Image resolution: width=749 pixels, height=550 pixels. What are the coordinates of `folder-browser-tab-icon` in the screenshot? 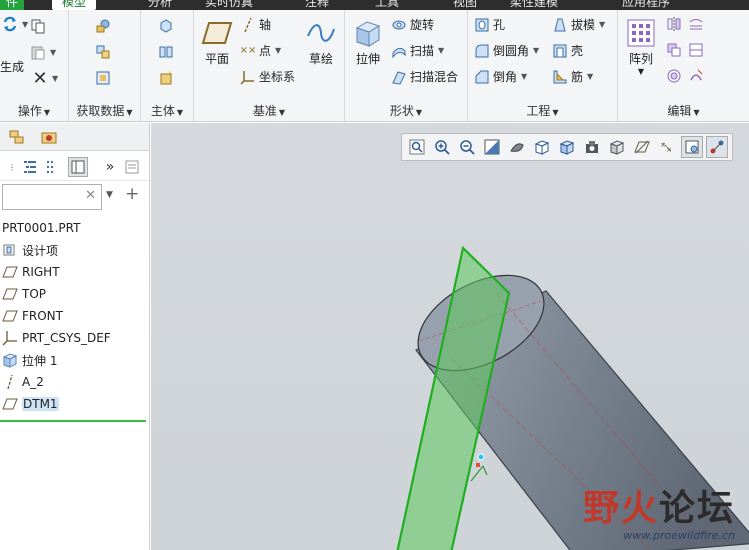 It's located at (49, 137).